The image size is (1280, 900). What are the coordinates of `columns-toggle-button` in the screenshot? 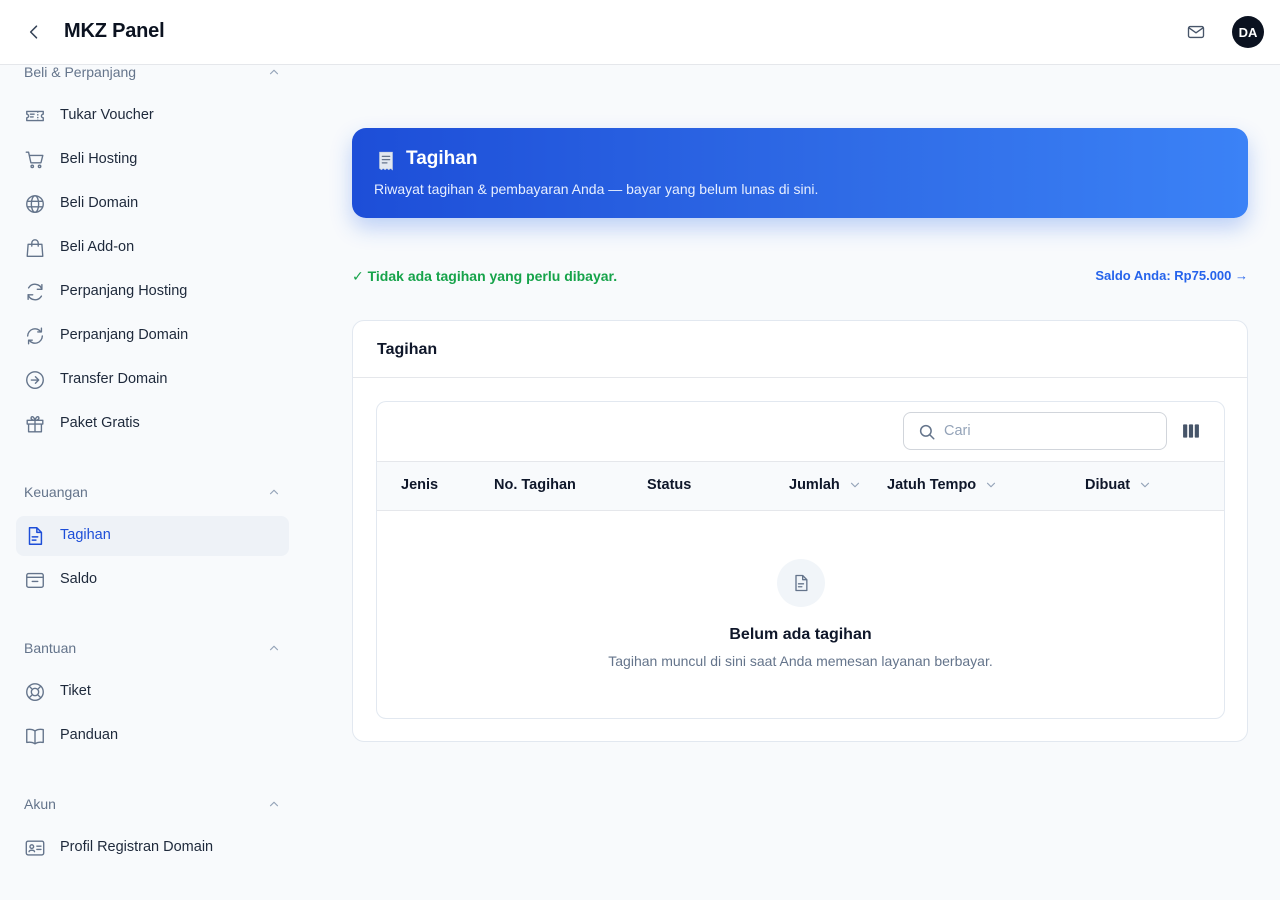 It's located at (1191, 431).